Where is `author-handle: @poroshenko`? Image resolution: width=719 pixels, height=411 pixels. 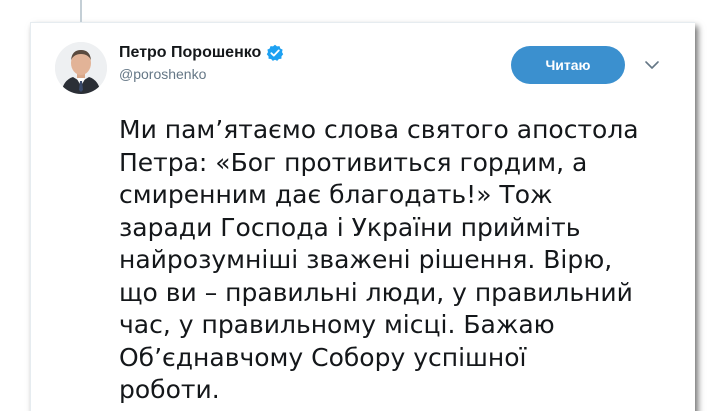 author-handle: @poroshenko is located at coordinates (162, 74).